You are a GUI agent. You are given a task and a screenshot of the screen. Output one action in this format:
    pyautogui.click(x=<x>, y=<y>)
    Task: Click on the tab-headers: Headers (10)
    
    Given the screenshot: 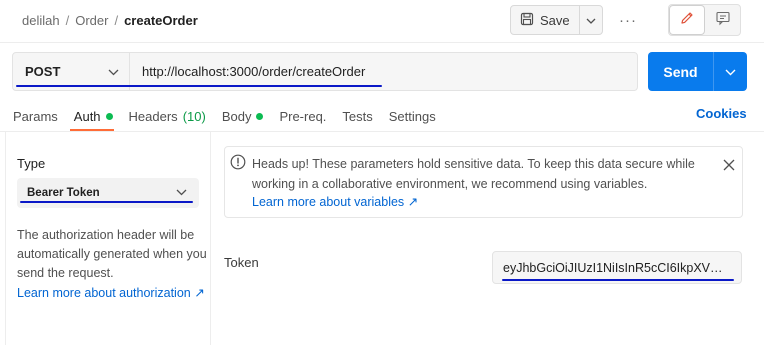 What is the action you would take?
    pyautogui.click(x=167, y=116)
    